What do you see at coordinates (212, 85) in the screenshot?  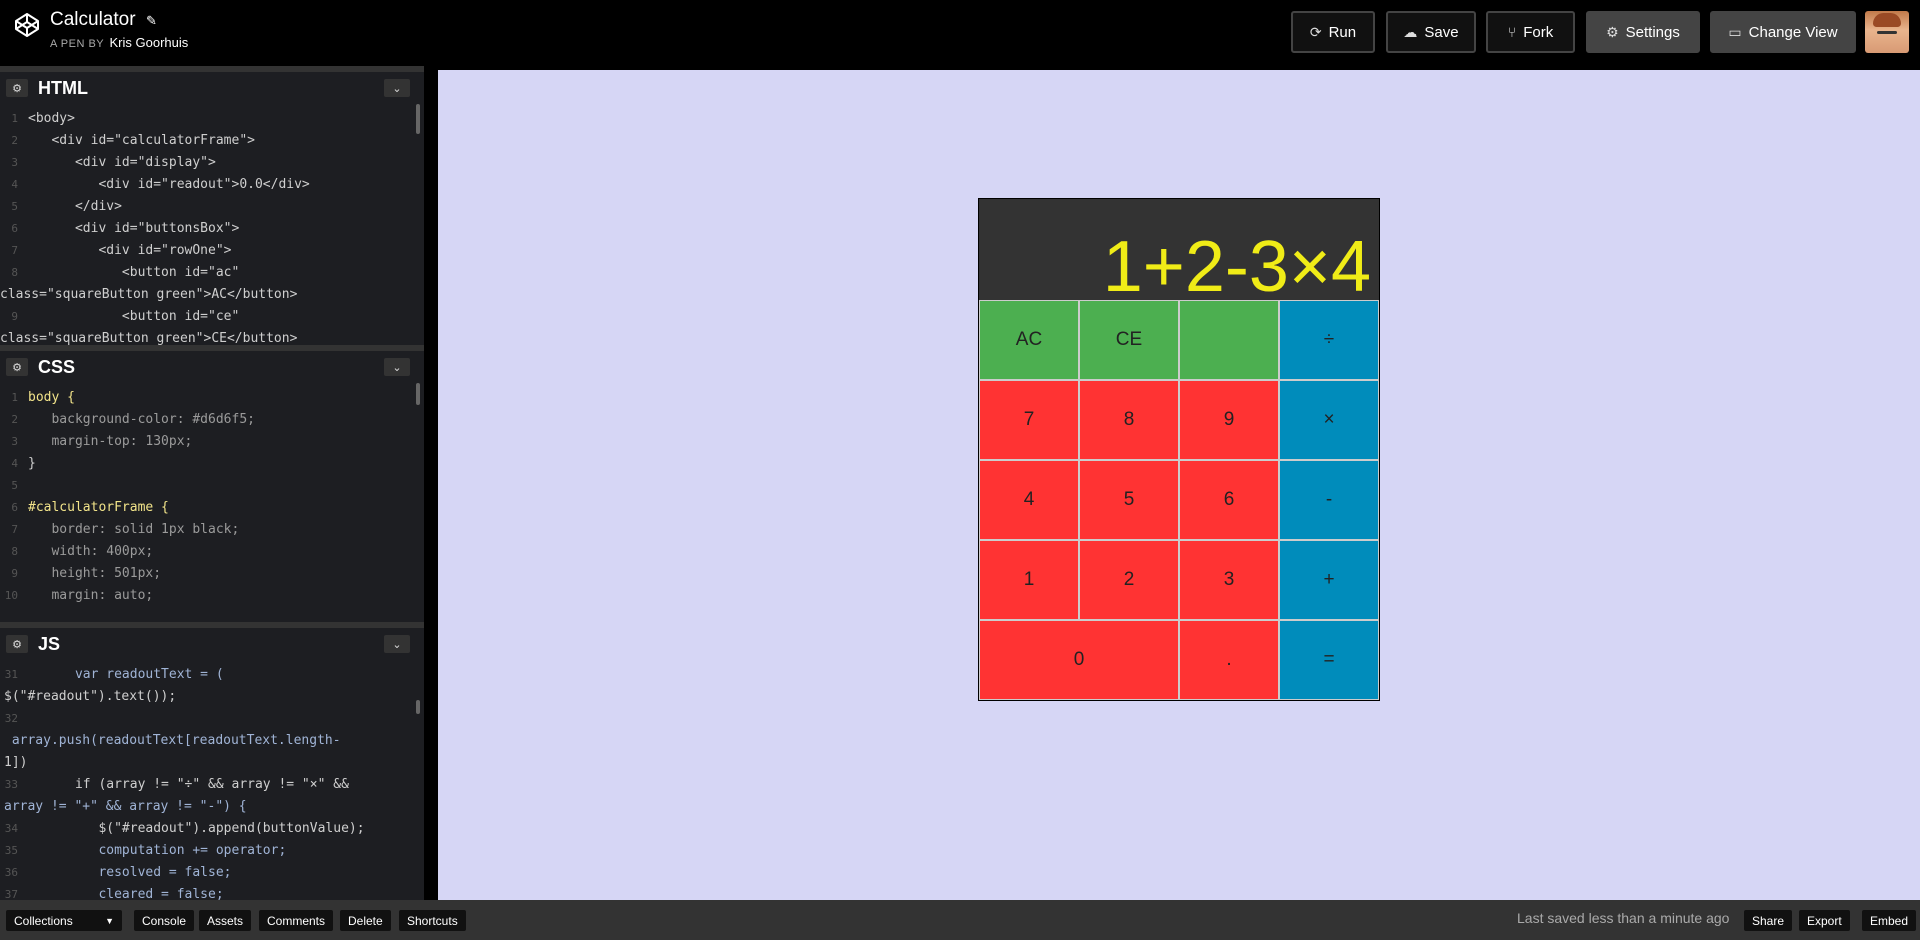 I see `html-editor-header: ⚙ HTML ⌄` at bounding box center [212, 85].